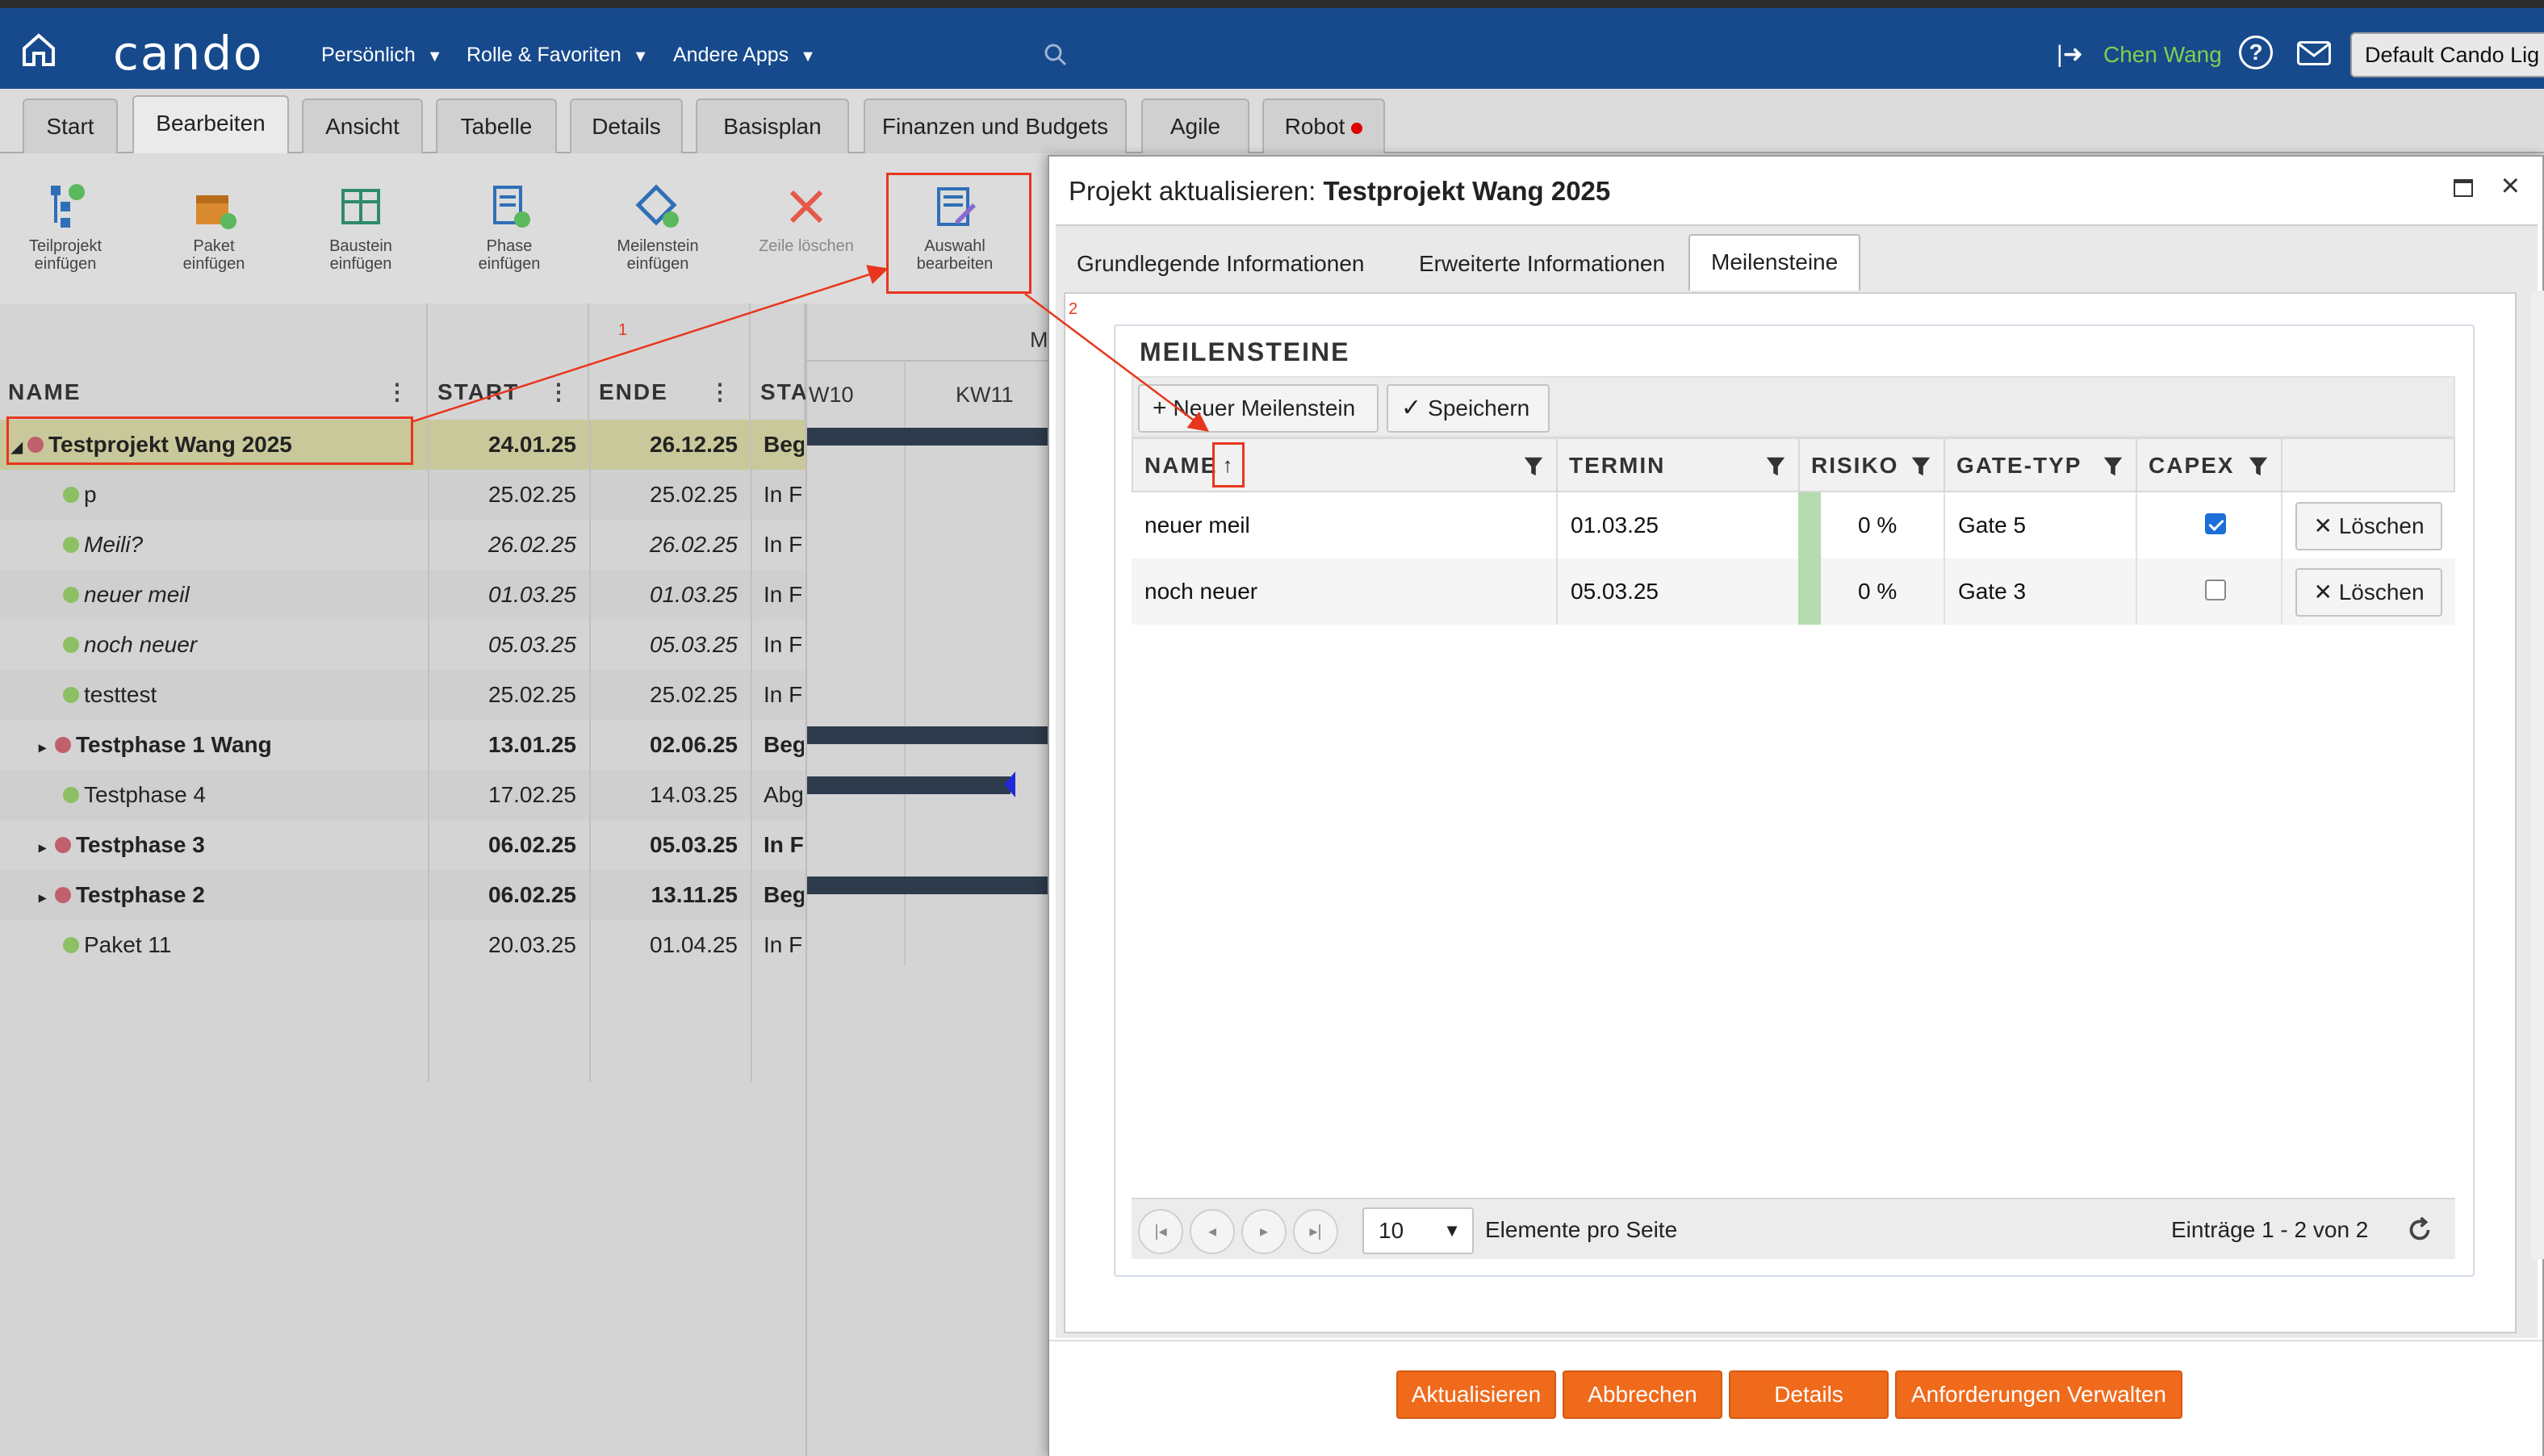 Image resolution: width=2544 pixels, height=1456 pixels. Describe the element at coordinates (1055, 55) in the screenshot. I see `search-icon` at that location.